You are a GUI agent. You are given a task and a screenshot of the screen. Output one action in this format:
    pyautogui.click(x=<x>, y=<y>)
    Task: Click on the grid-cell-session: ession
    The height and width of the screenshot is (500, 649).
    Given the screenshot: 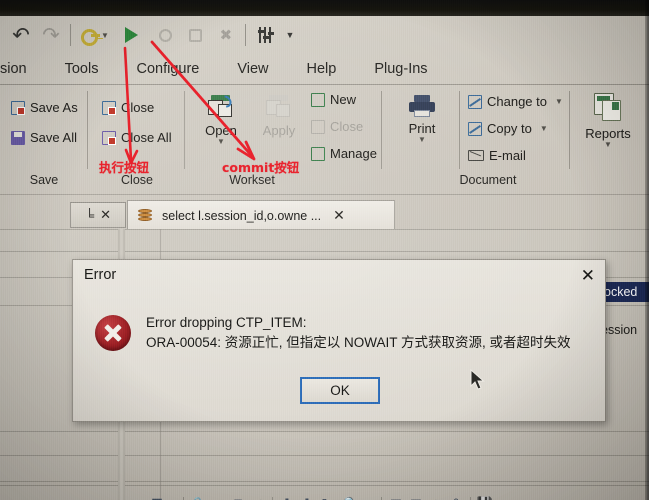 What is the action you would take?
    pyautogui.click(x=625, y=330)
    